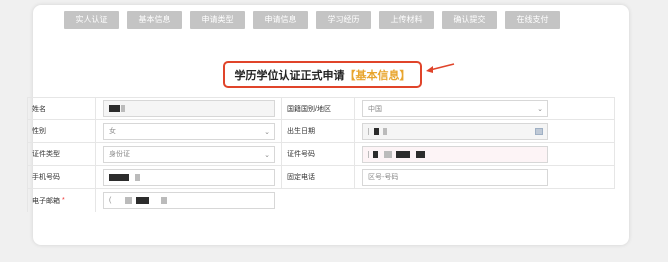  Describe the element at coordinates (61, 177) in the screenshot. I see `phone-label: 手机号码` at that location.